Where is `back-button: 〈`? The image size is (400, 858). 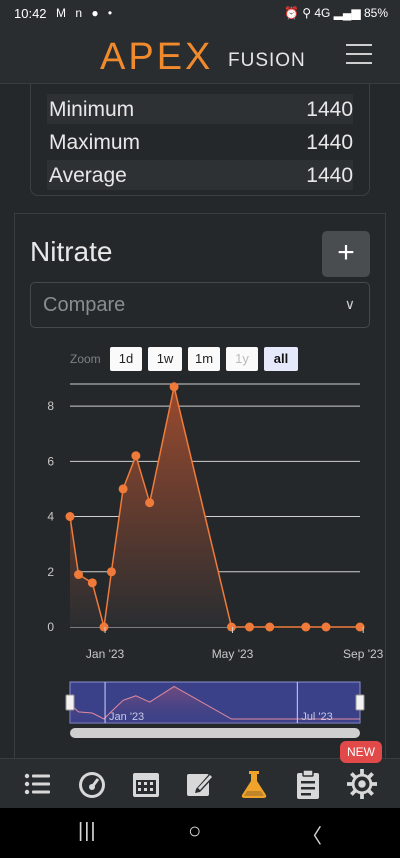 back-button: 〈 is located at coordinates (312, 834).